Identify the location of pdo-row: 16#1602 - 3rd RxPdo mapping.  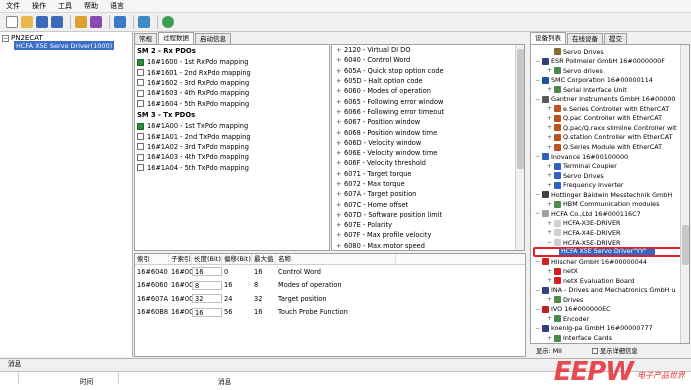
(232, 83).